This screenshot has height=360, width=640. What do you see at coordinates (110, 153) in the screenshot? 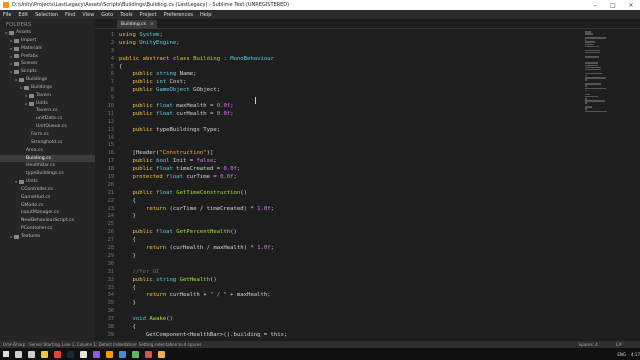
I see `line-number: 16` at bounding box center [110, 153].